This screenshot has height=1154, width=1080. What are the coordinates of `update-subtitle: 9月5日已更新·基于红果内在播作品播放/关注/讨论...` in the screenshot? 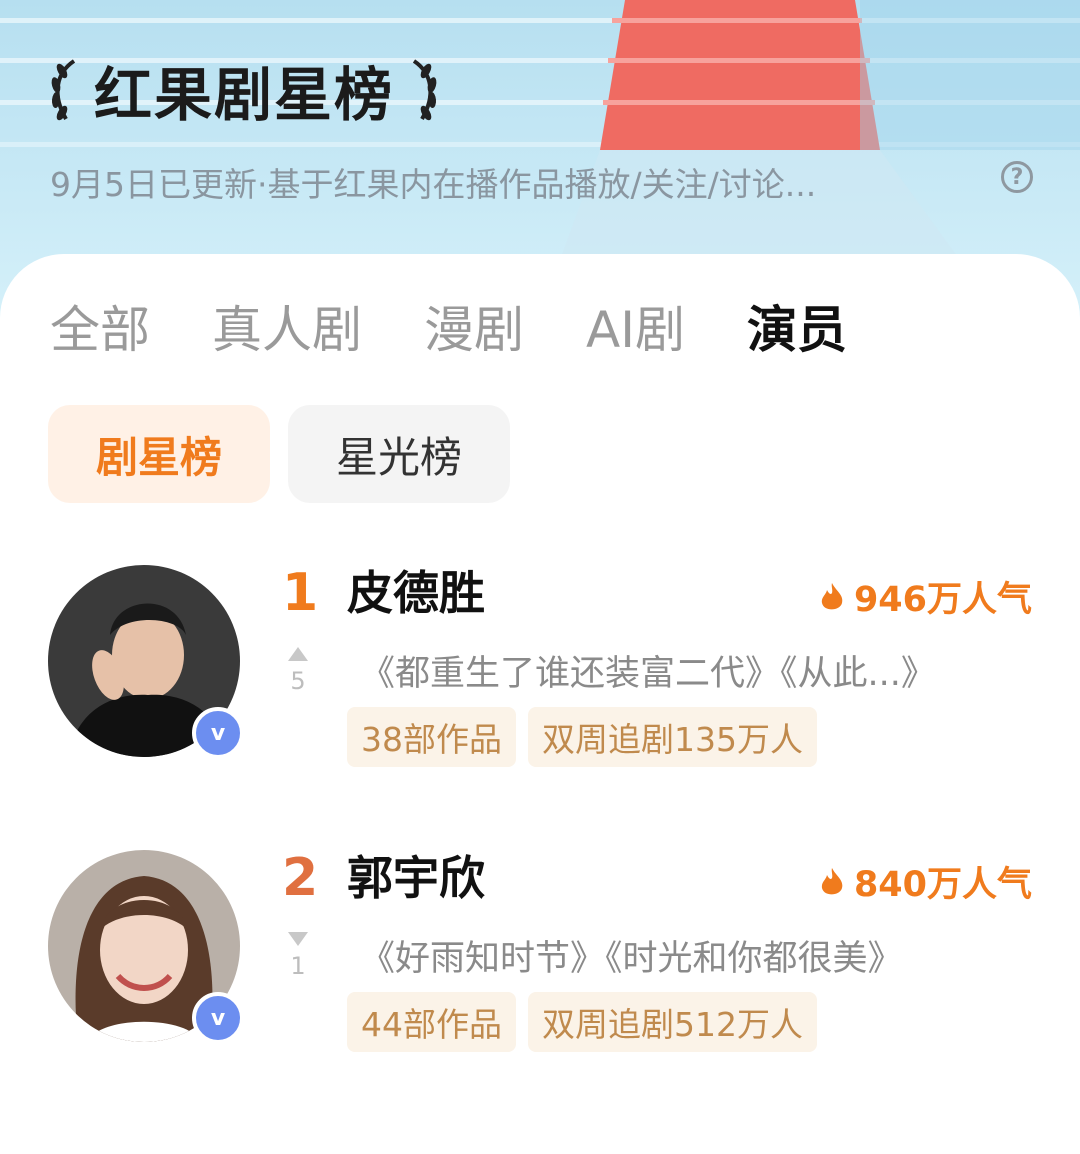 It's located at (433, 184).